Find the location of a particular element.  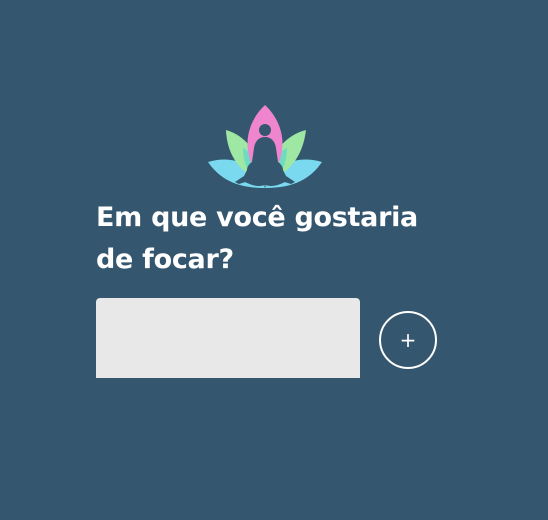

focus-input is located at coordinates (228, 338).